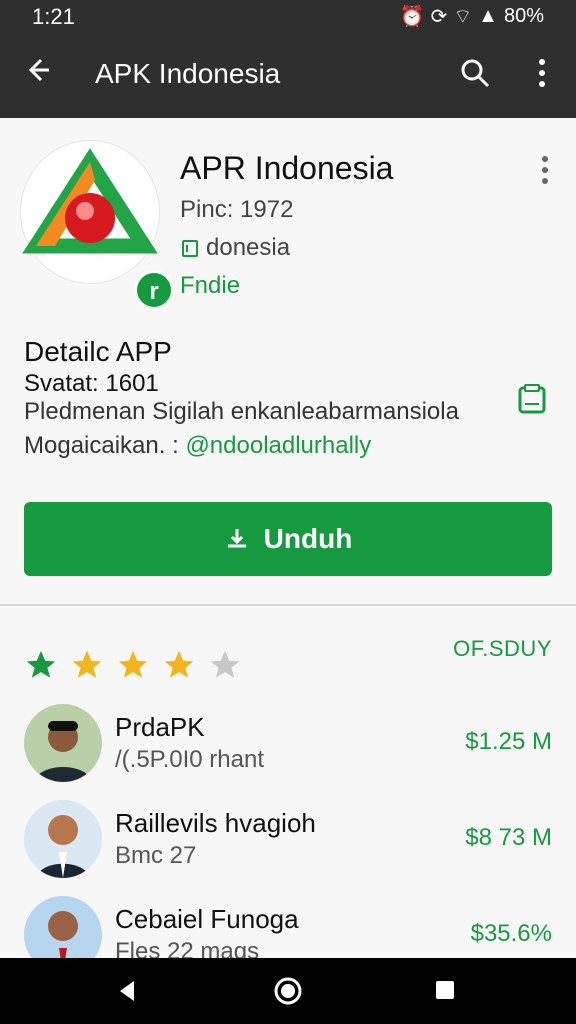 The image size is (576, 1024). I want to click on more-options-icon, so click(542, 73).